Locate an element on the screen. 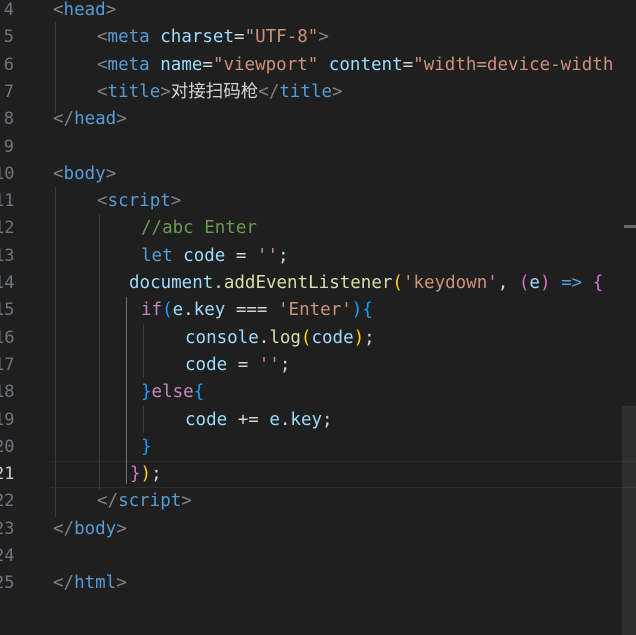 This screenshot has height=635, width=636. vertical-scrollbar is located at coordinates (629, 317).